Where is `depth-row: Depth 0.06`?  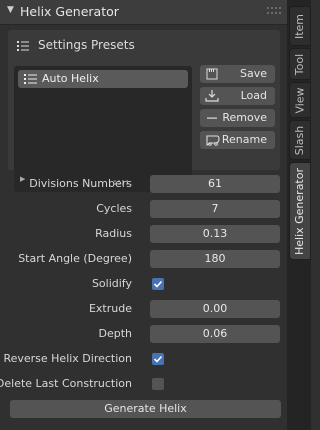
depth-row: Depth 0.06 is located at coordinates (144, 334).